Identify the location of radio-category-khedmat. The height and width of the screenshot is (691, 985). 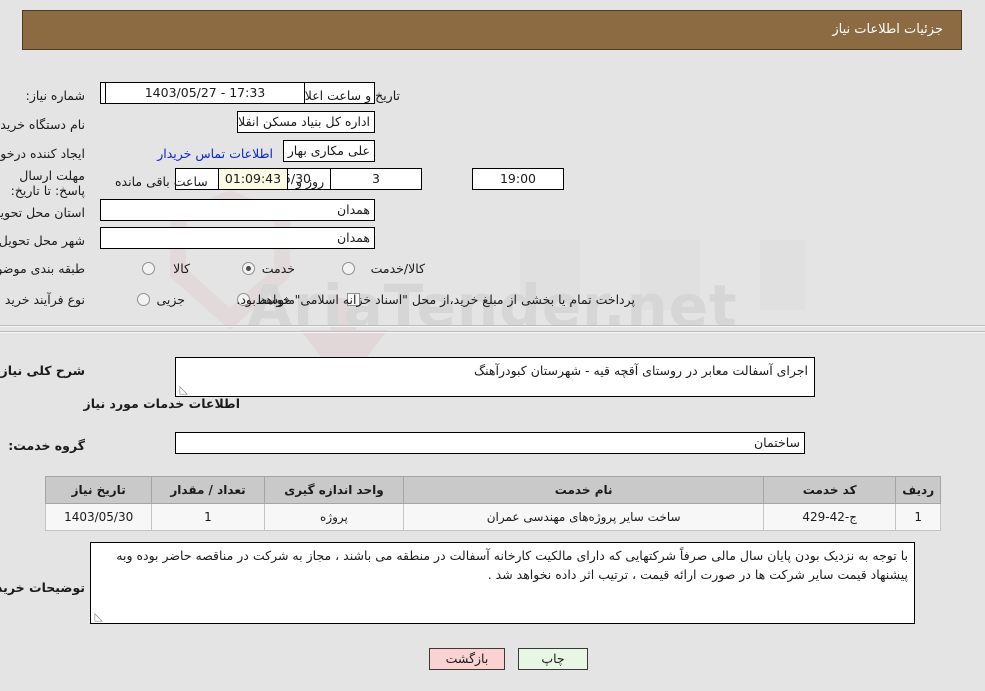
(248, 268).